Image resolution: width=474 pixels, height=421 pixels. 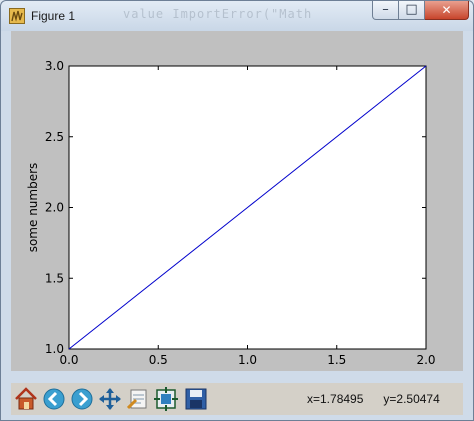 What do you see at coordinates (158, 360) in the screenshot?
I see `x-tick-label: 0.5` at bounding box center [158, 360].